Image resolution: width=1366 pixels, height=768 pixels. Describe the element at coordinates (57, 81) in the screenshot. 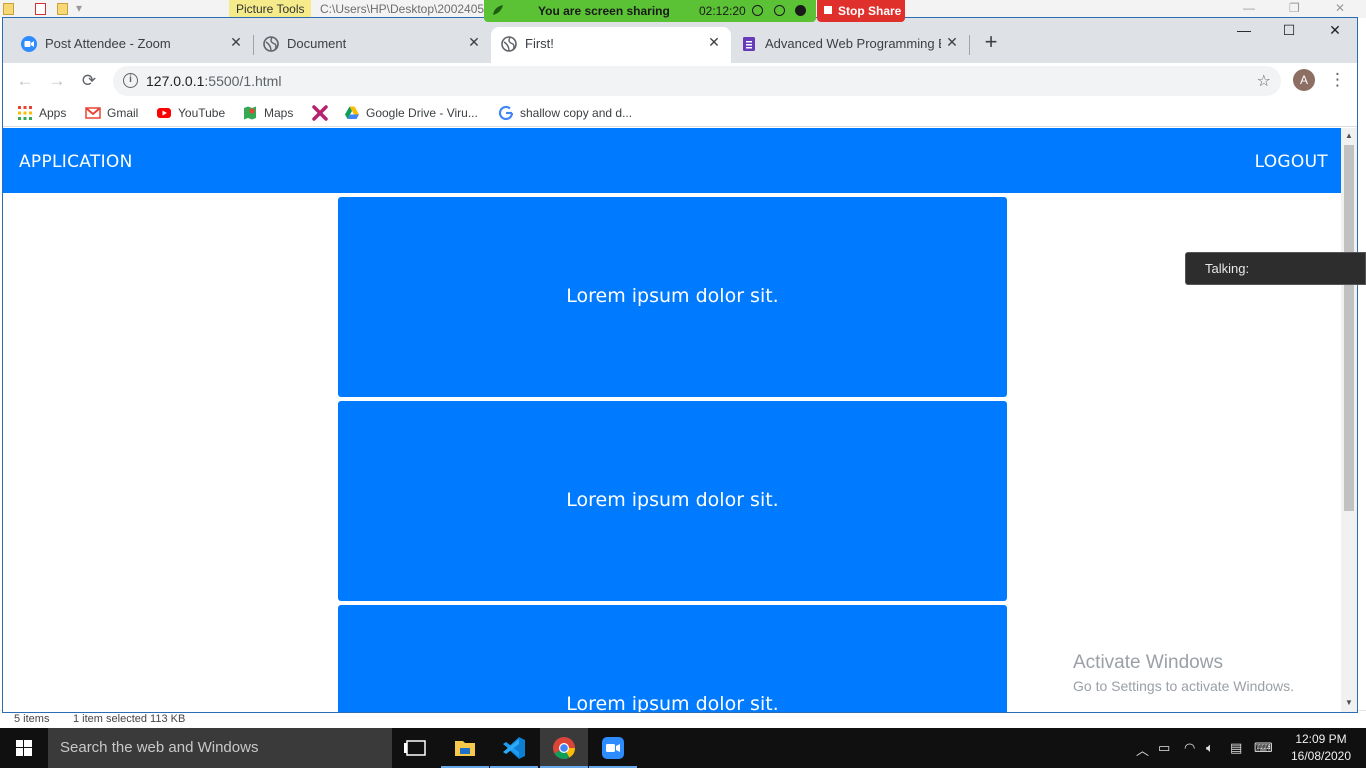

I see `forward-button: →` at that location.